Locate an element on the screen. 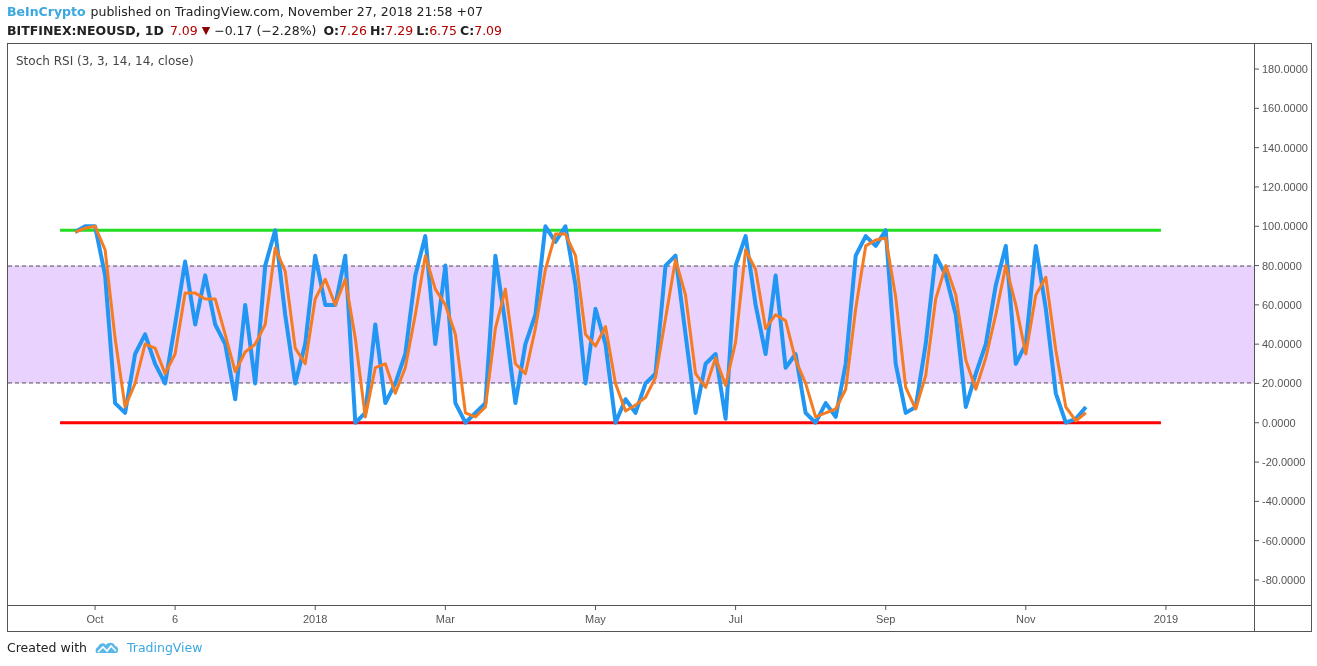  y-axis-label: 60.0000 is located at coordinates (1282, 304).